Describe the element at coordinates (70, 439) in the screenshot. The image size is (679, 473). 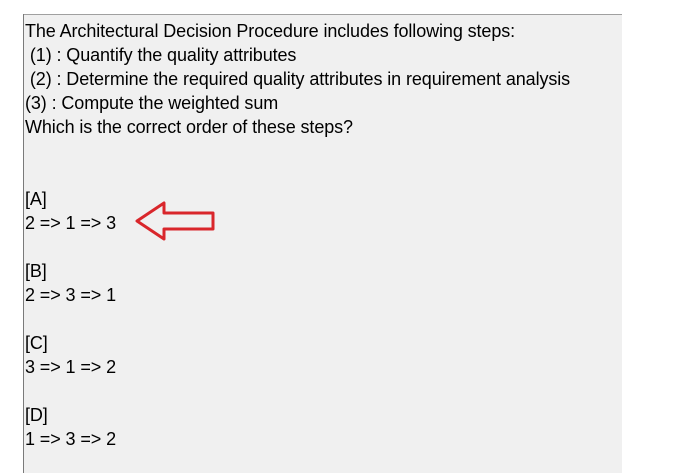
I see `option-d-answer: 1 => 3 => 2` at that location.